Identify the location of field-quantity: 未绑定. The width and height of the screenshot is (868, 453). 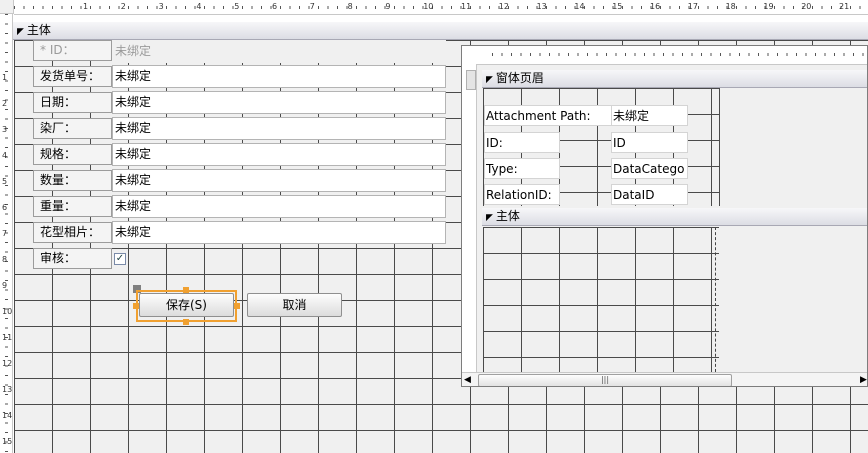
(279, 180).